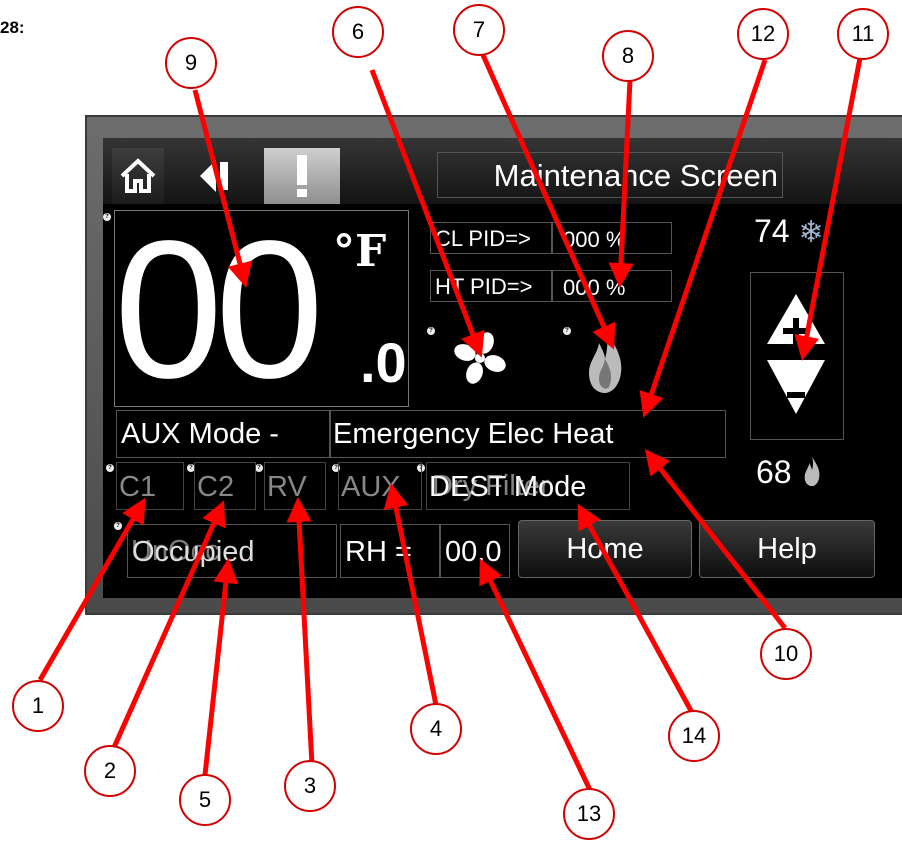 Image resolution: width=902 pixels, height=843 pixels. Describe the element at coordinates (628, 56) in the screenshot. I see `callout-8: 8` at that location.